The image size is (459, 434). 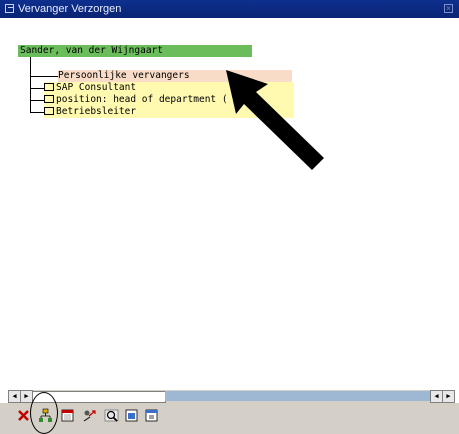 I want to click on scrollbar-track, so click(x=298, y=396).